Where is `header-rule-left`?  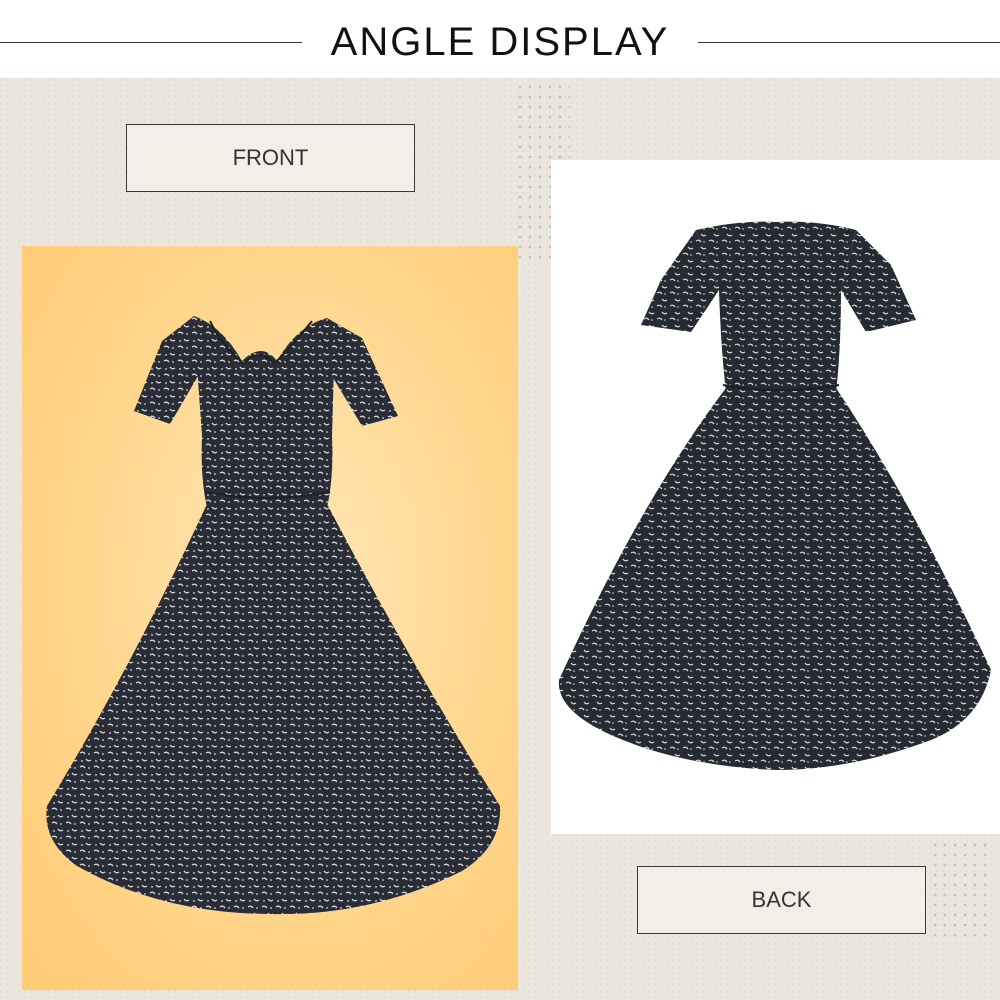 header-rule-left is located at coordinates (151, 42).